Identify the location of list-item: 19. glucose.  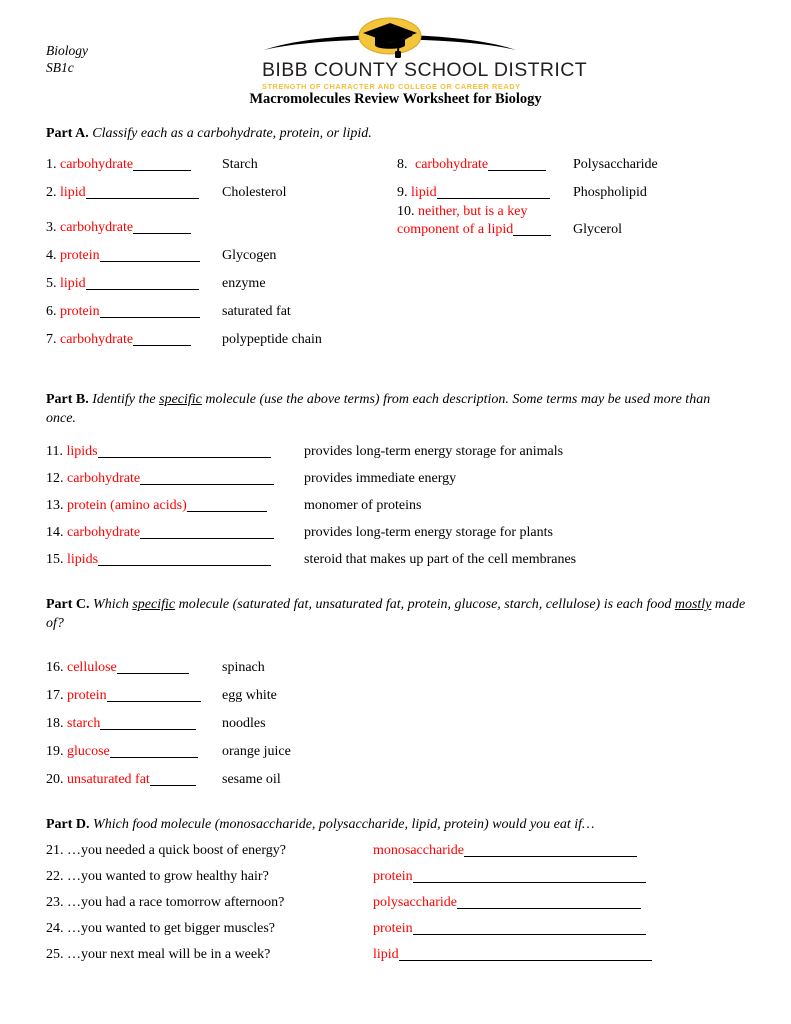
(122, 751).